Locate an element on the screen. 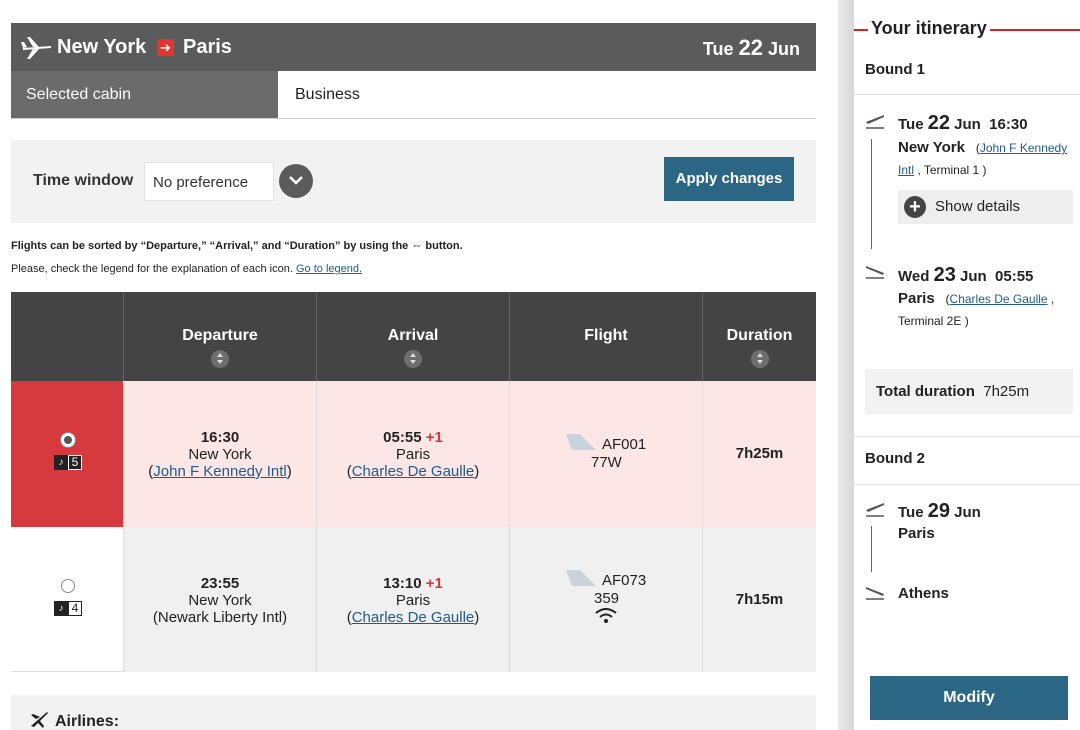  airplane-icon is located at coordinates (36, 48).